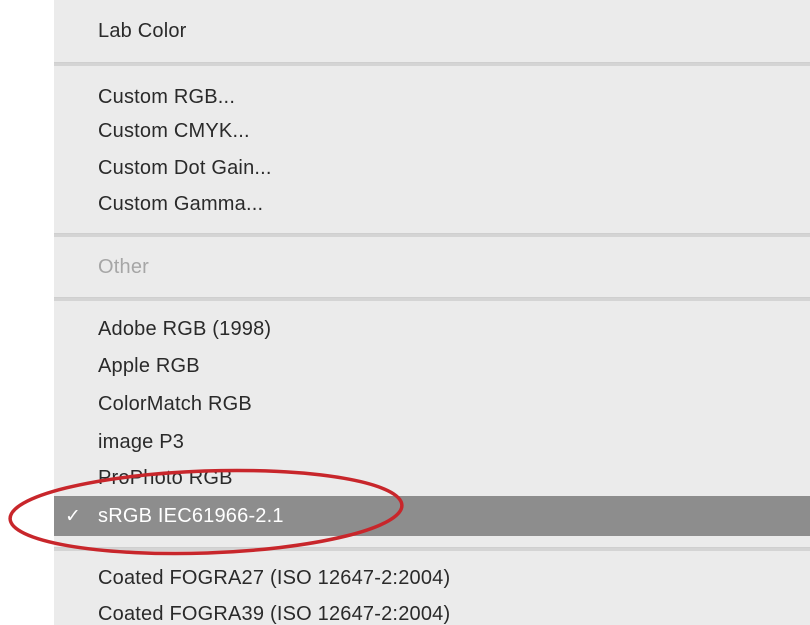  Describe the element at coordinates (432, 478) in the screenshot. I see `menu-item-prophoto-rgb: ProPhoto RGB` at that location.